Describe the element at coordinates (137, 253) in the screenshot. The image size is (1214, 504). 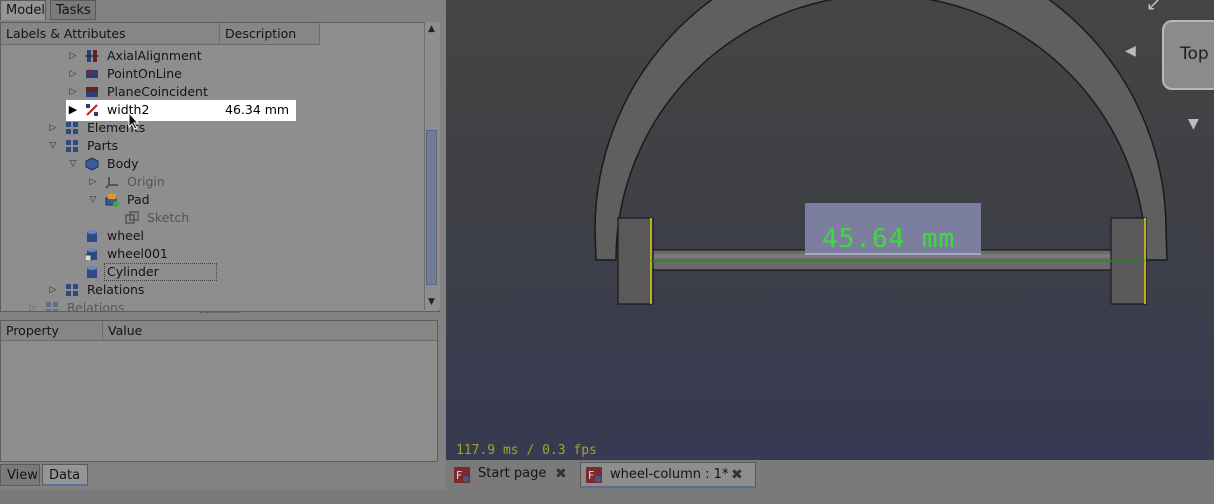
I see `tree-item-label: wheel001` at that location.